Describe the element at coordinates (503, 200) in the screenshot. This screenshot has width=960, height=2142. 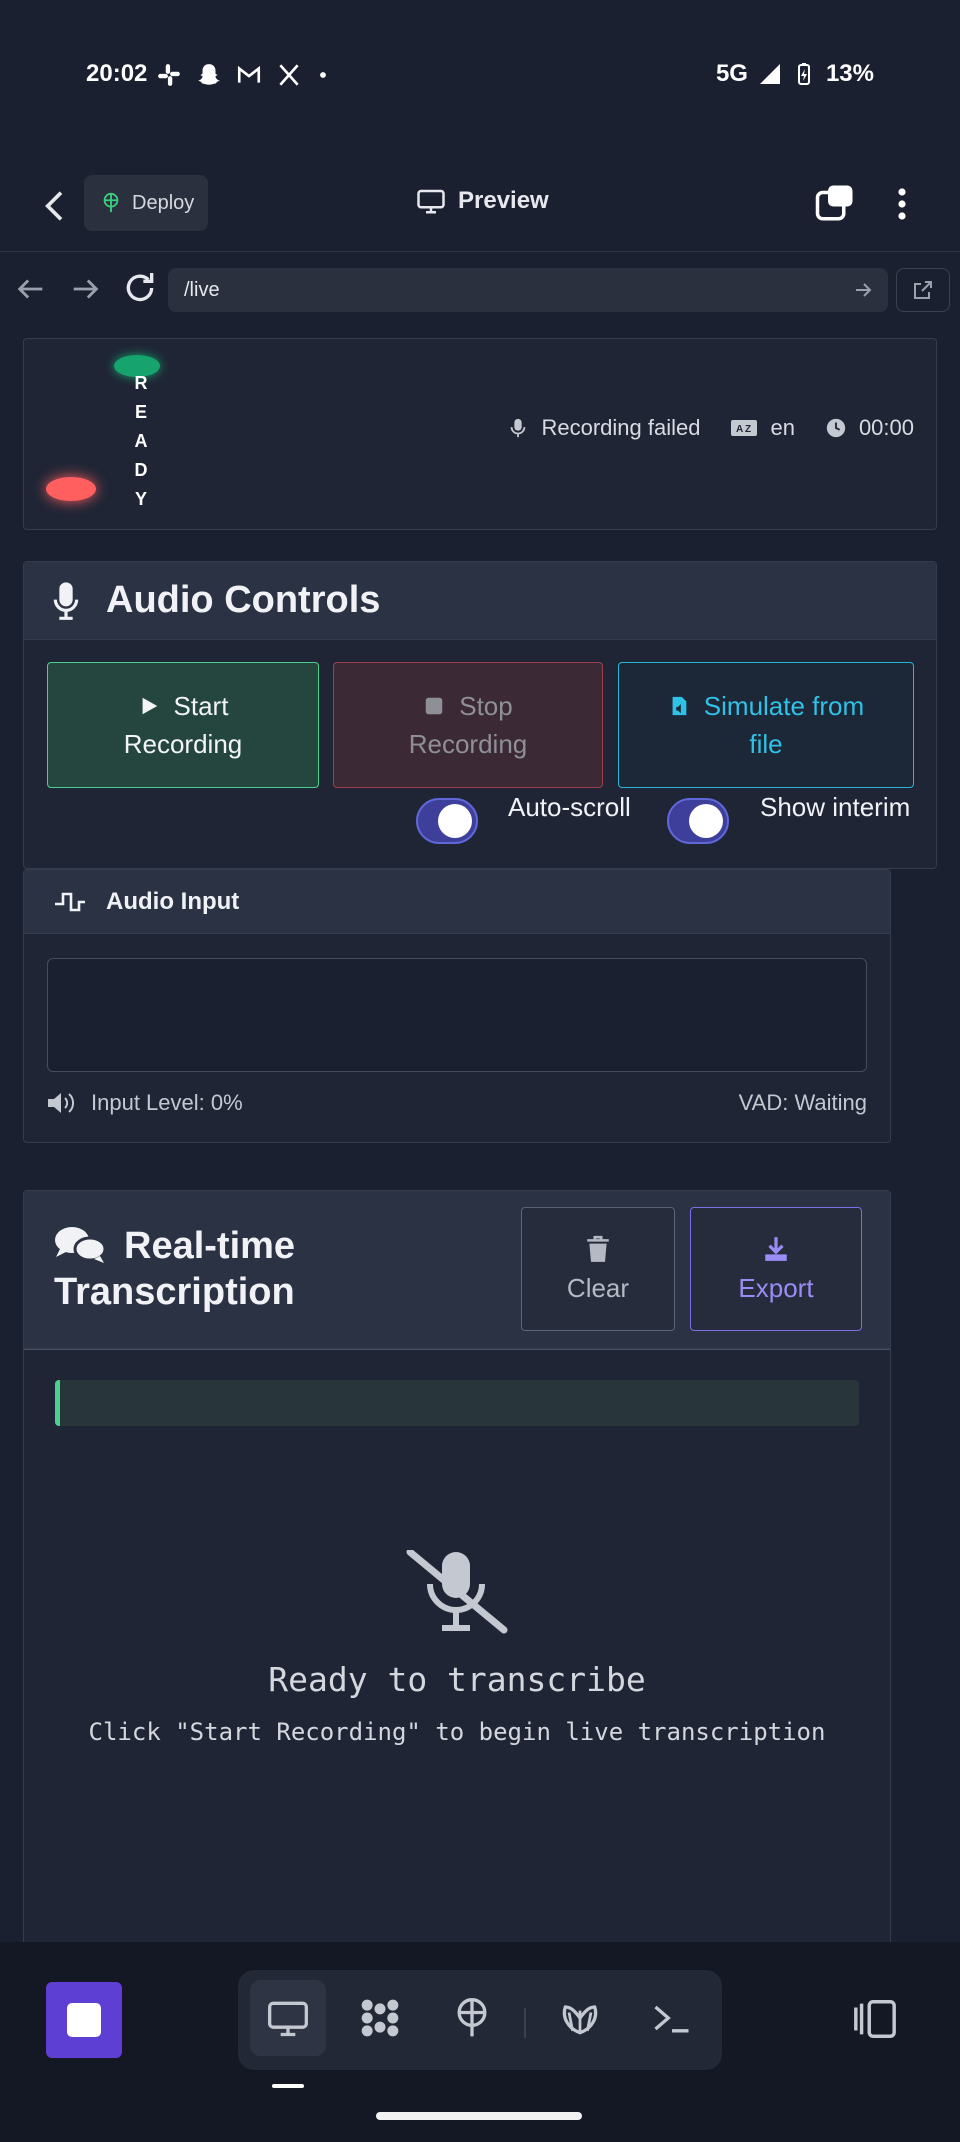
I see `preview-label: Preview` at that location.